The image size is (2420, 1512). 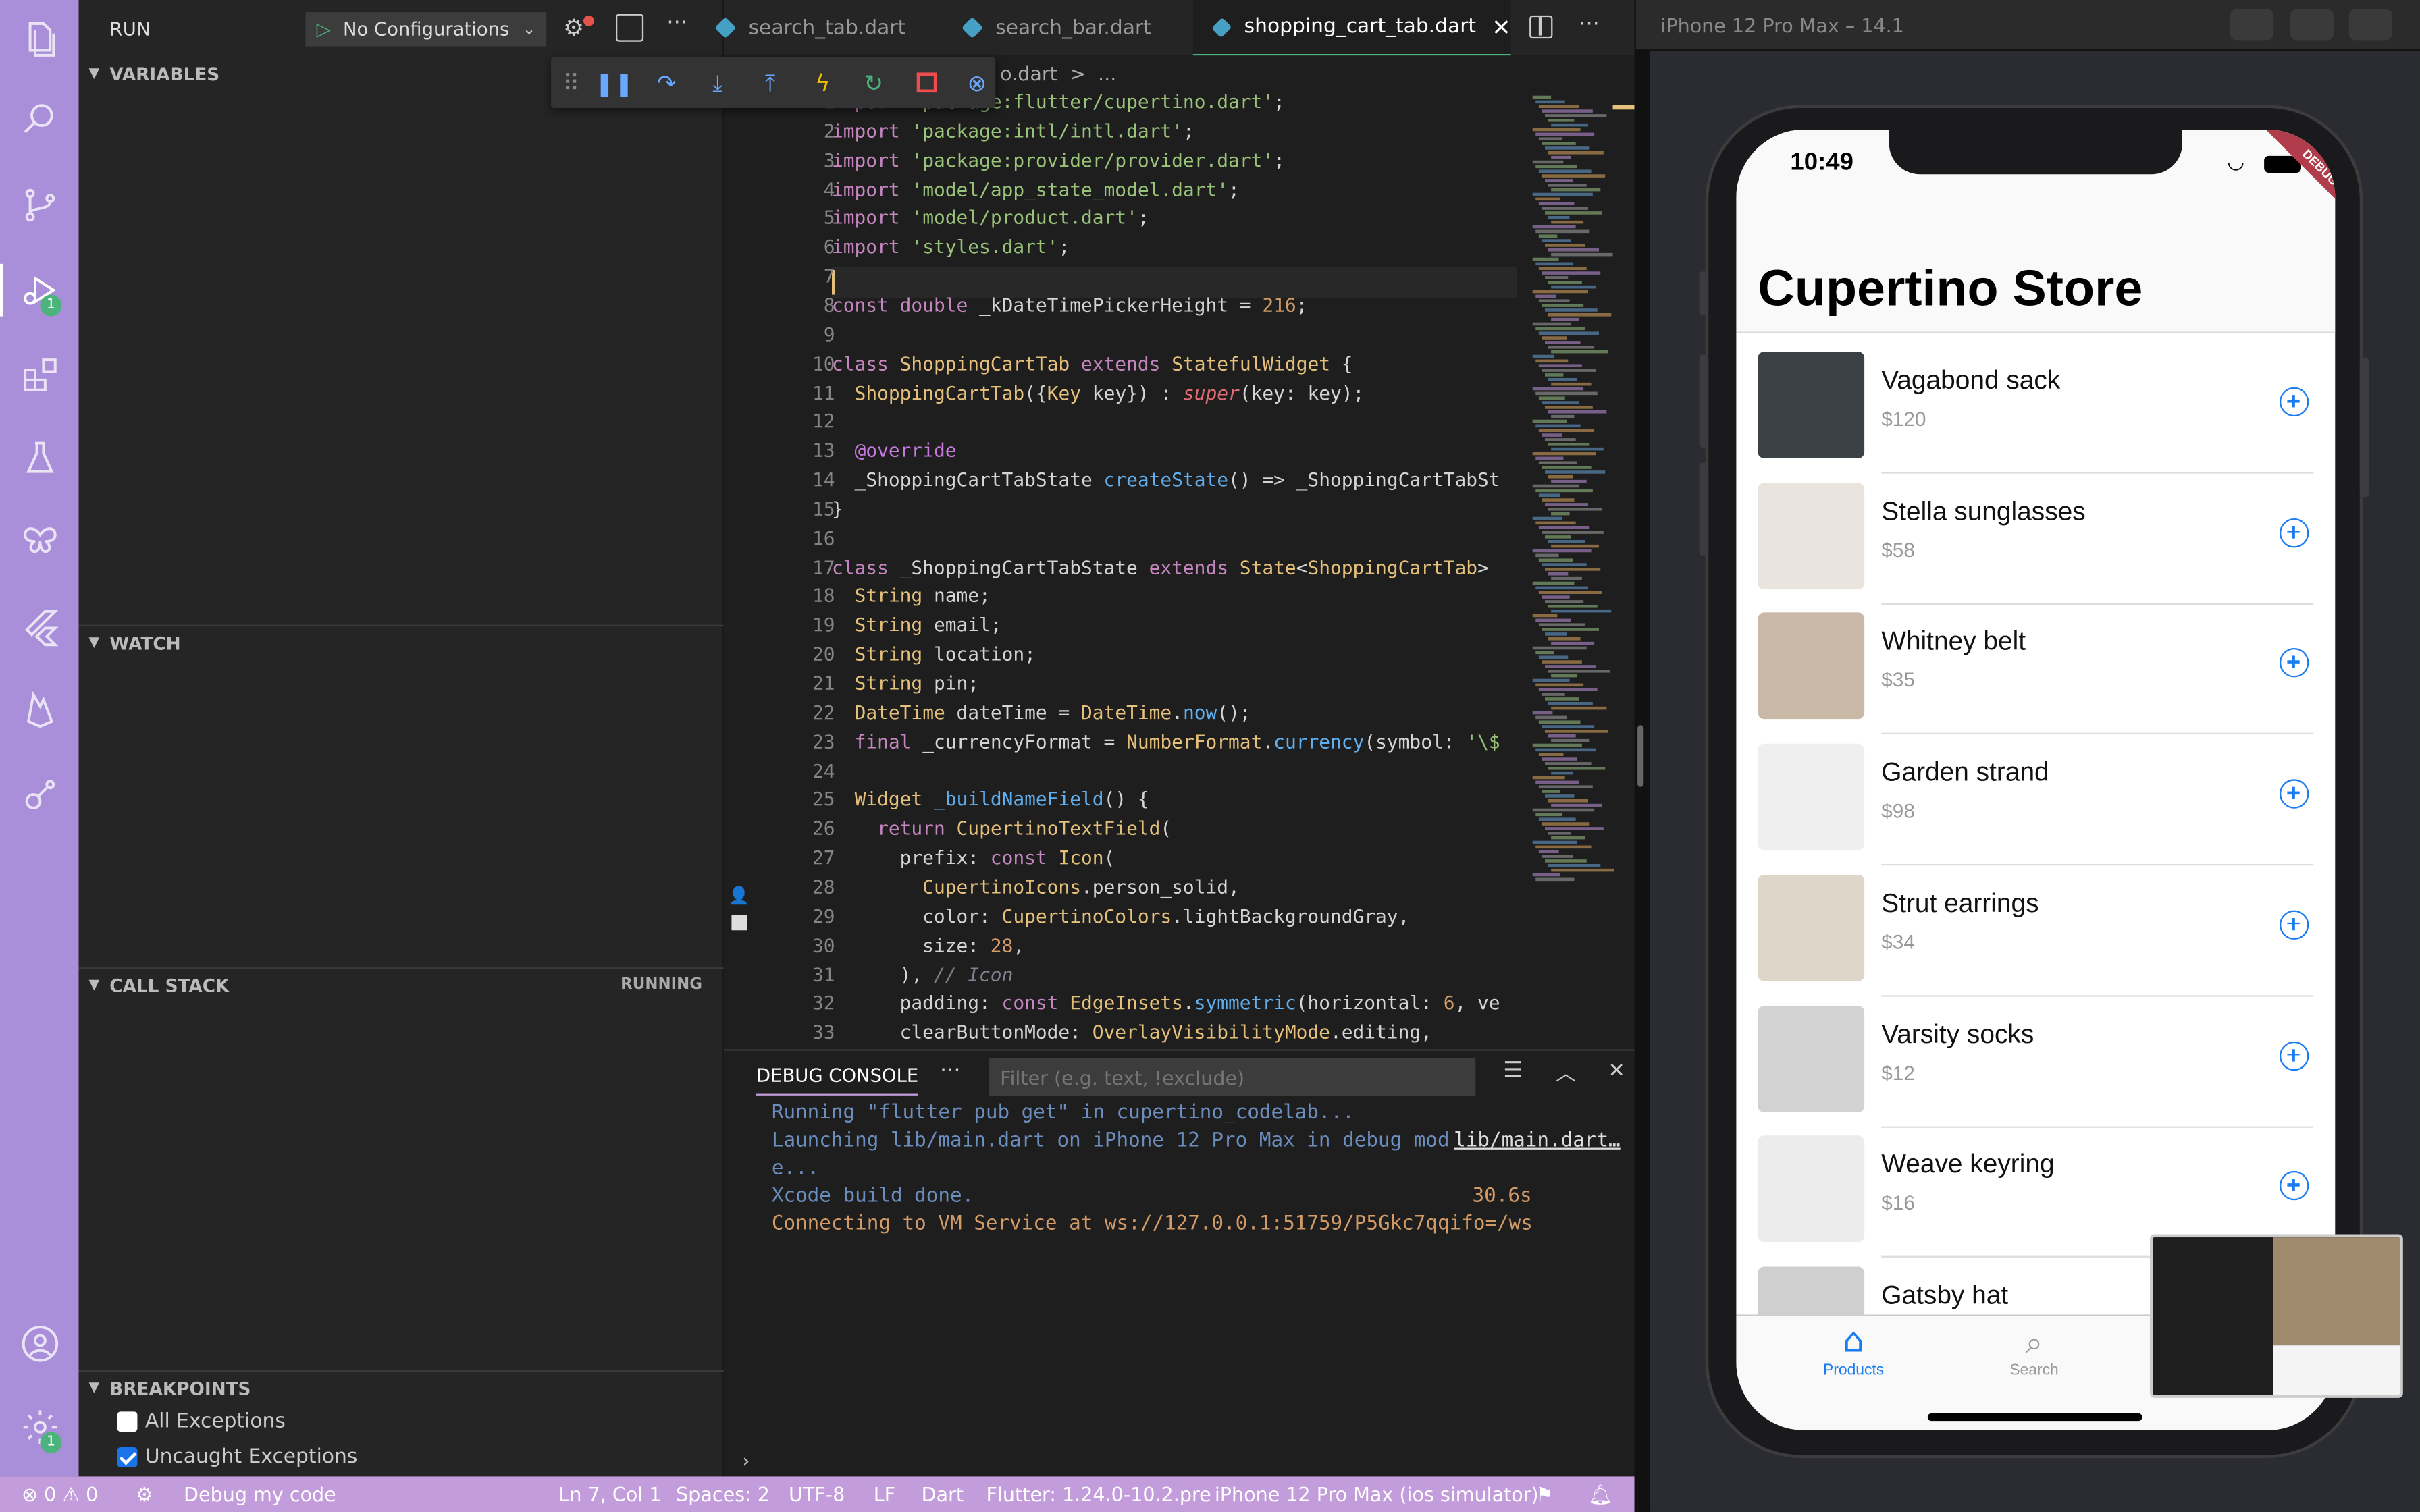 What do you see at coordinates (324, 29) in the screenshot?
I see `start-debug-icon: ▷` at bounding box center [324, 29].